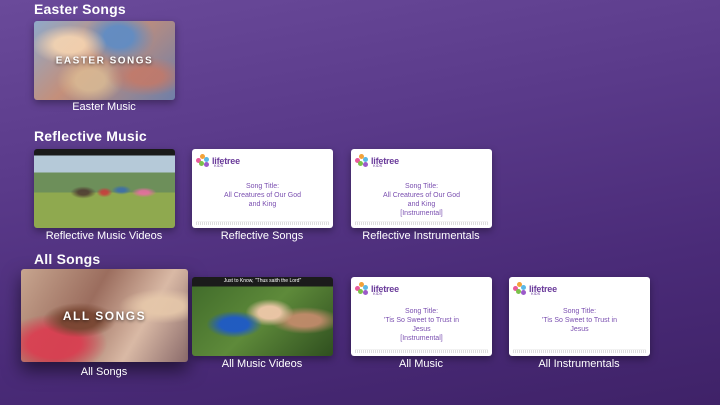  I want to click on video-top-text: Just to Know, "Thus saith the Lord", so click(262, 281).